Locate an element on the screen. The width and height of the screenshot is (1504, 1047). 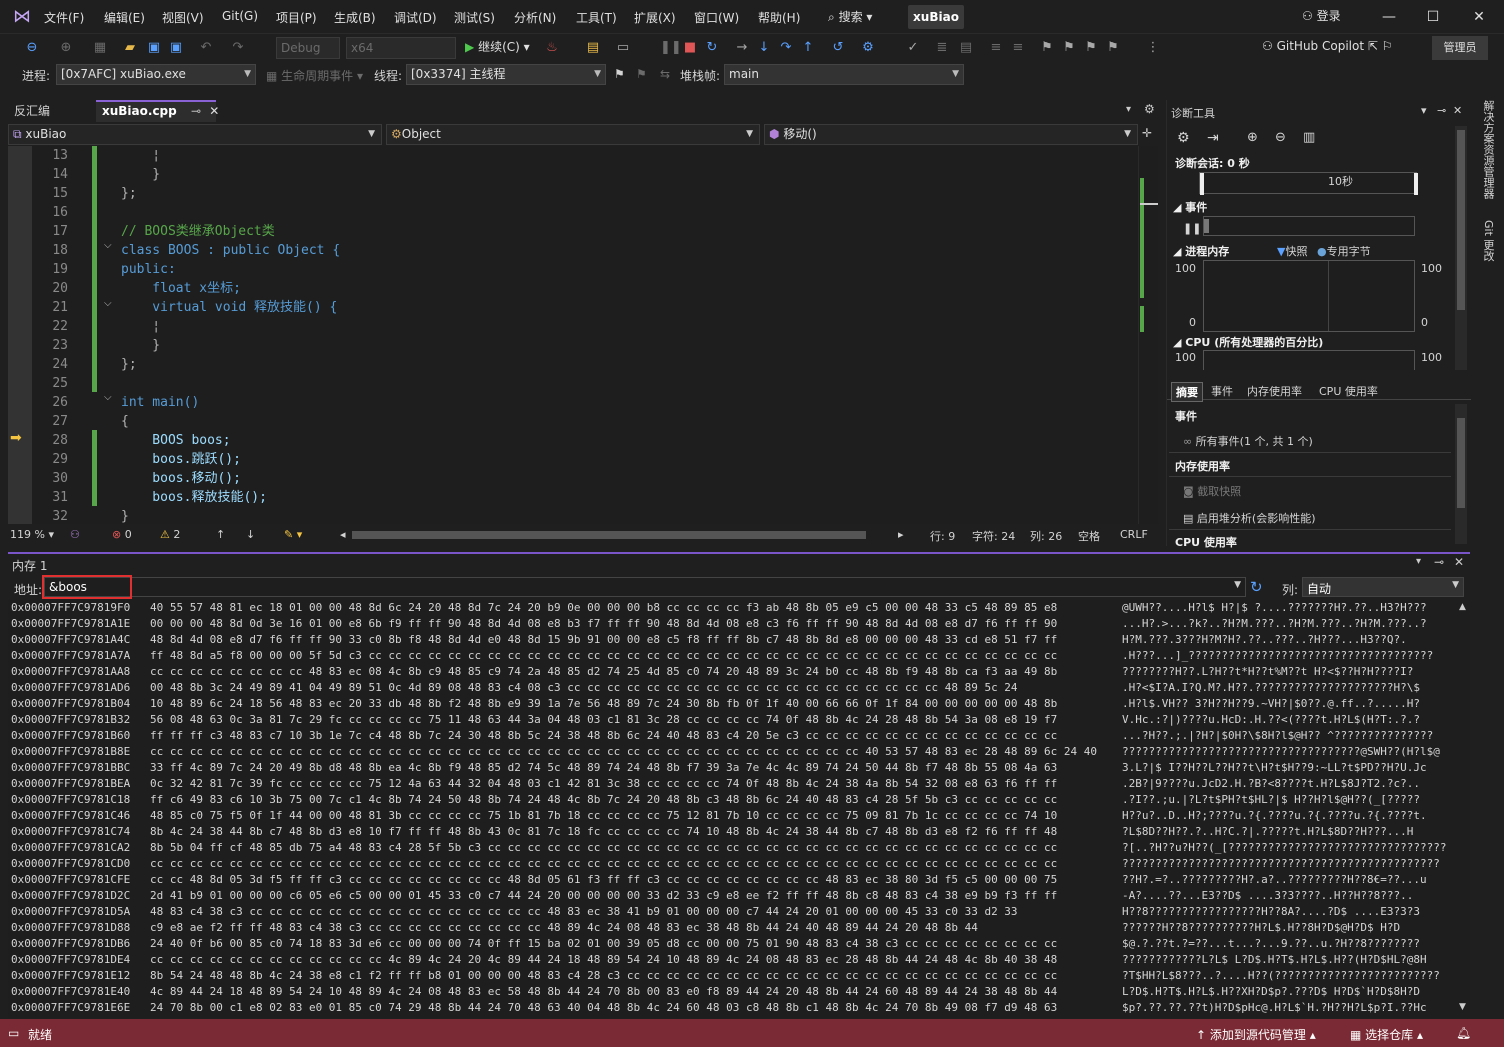
save-all-icon: ▣ is located at coordinates (176, 48).